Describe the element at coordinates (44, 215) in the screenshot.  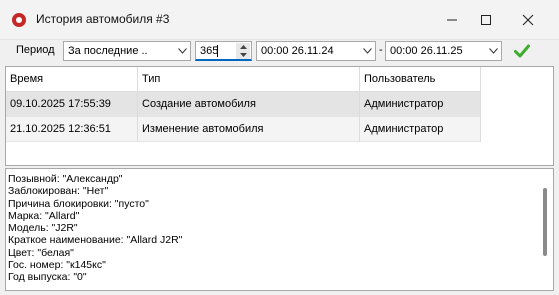
I see `detail-line: Марка: "Allard"` at that location.